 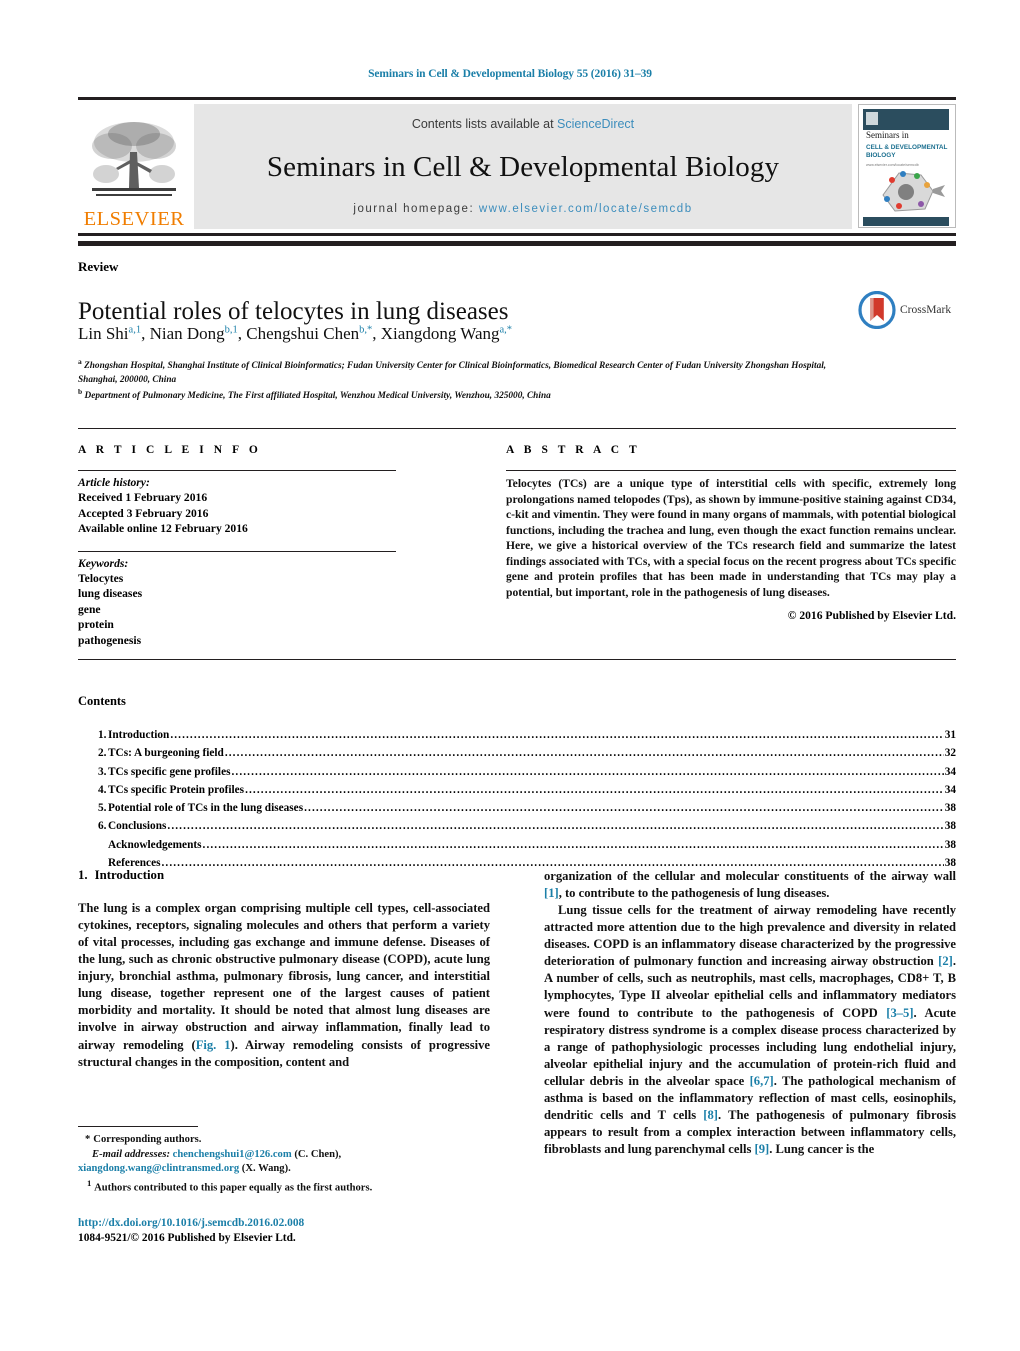 I want to click on toc-row: 6.Conclusions 38, so click(x=517, y=826).